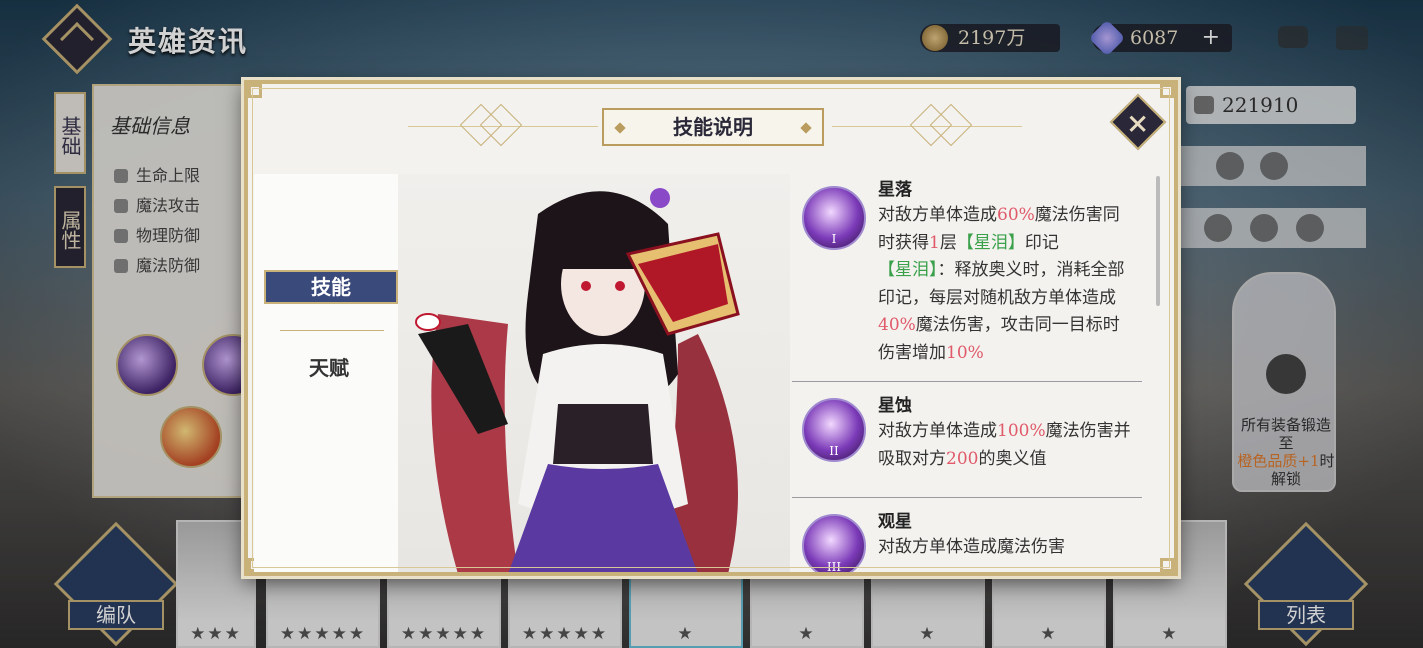 The width and height of the screenshot is (1423, 648). What do you see at coordinates (1021, 431) in the screenshot?
I see `highlight-text: 100%` at bounding box center [1021, 431].